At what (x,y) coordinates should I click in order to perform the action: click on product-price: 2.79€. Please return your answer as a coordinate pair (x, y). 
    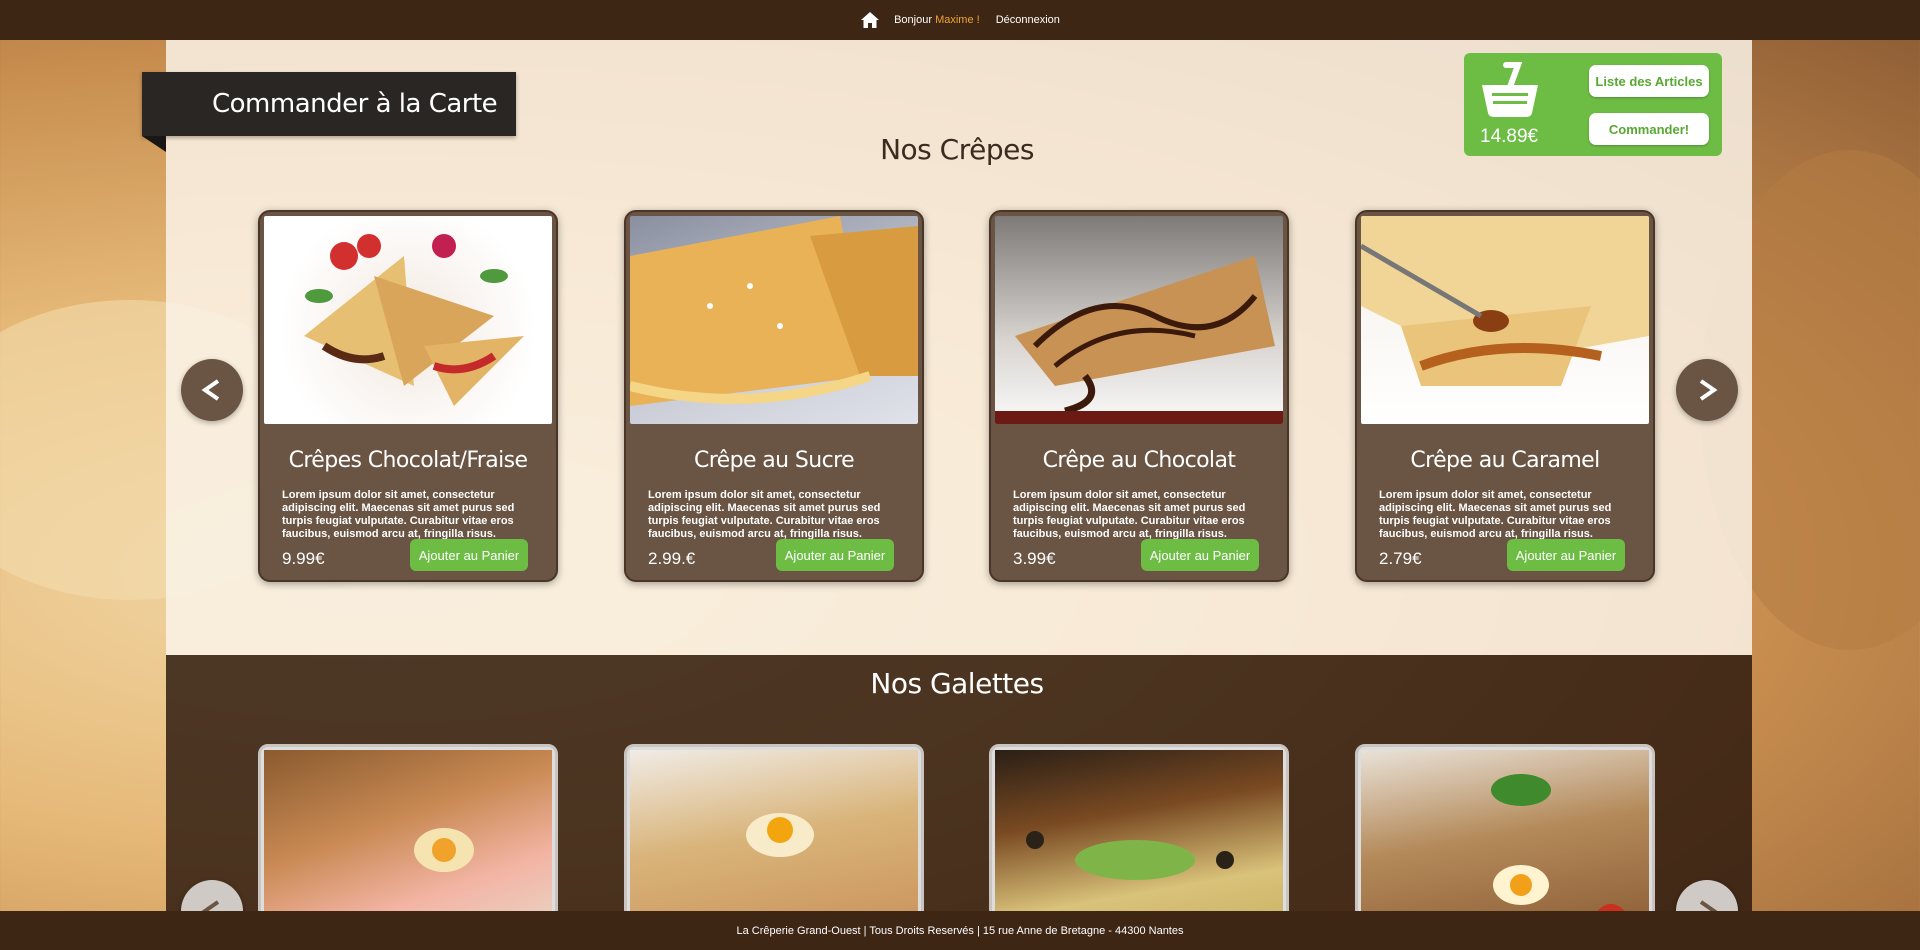
    Looking at the image, I should click on (1400, 558).